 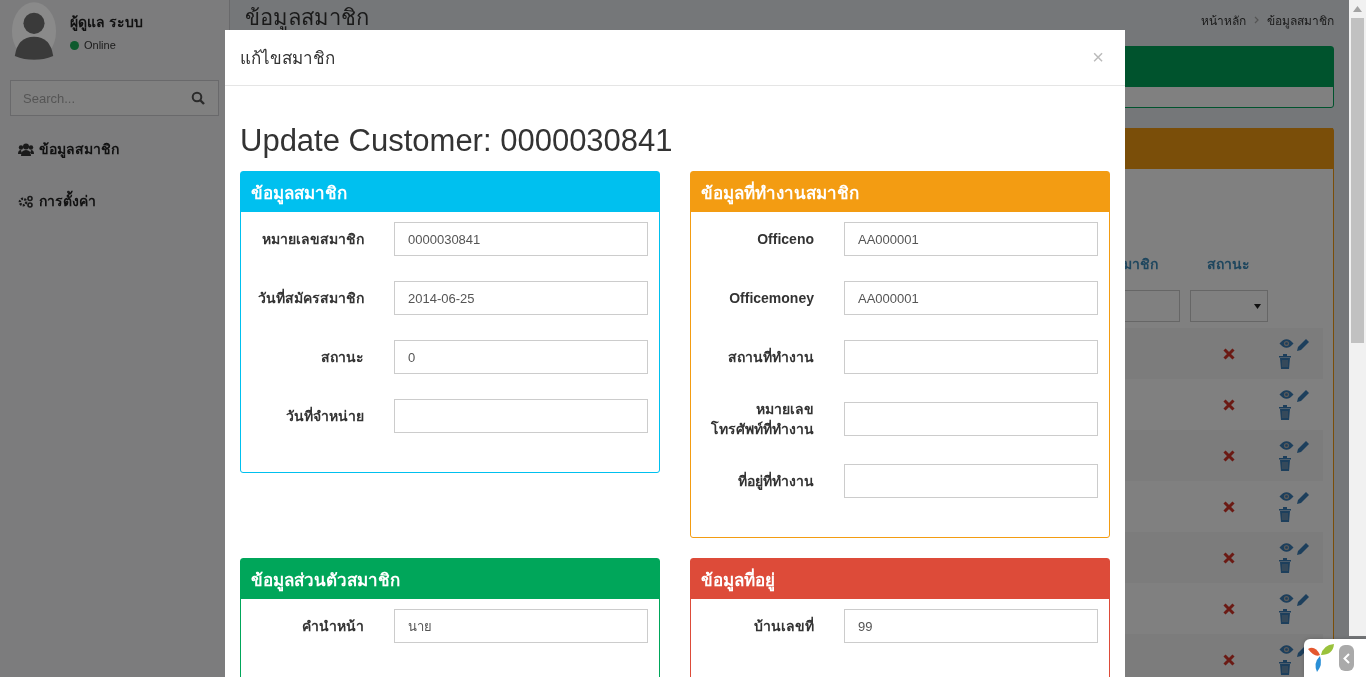 What do you see at coordinates (1357, 180) in the screenshot?
I see `scroll-thumb` at bounding box center [1357, 180].